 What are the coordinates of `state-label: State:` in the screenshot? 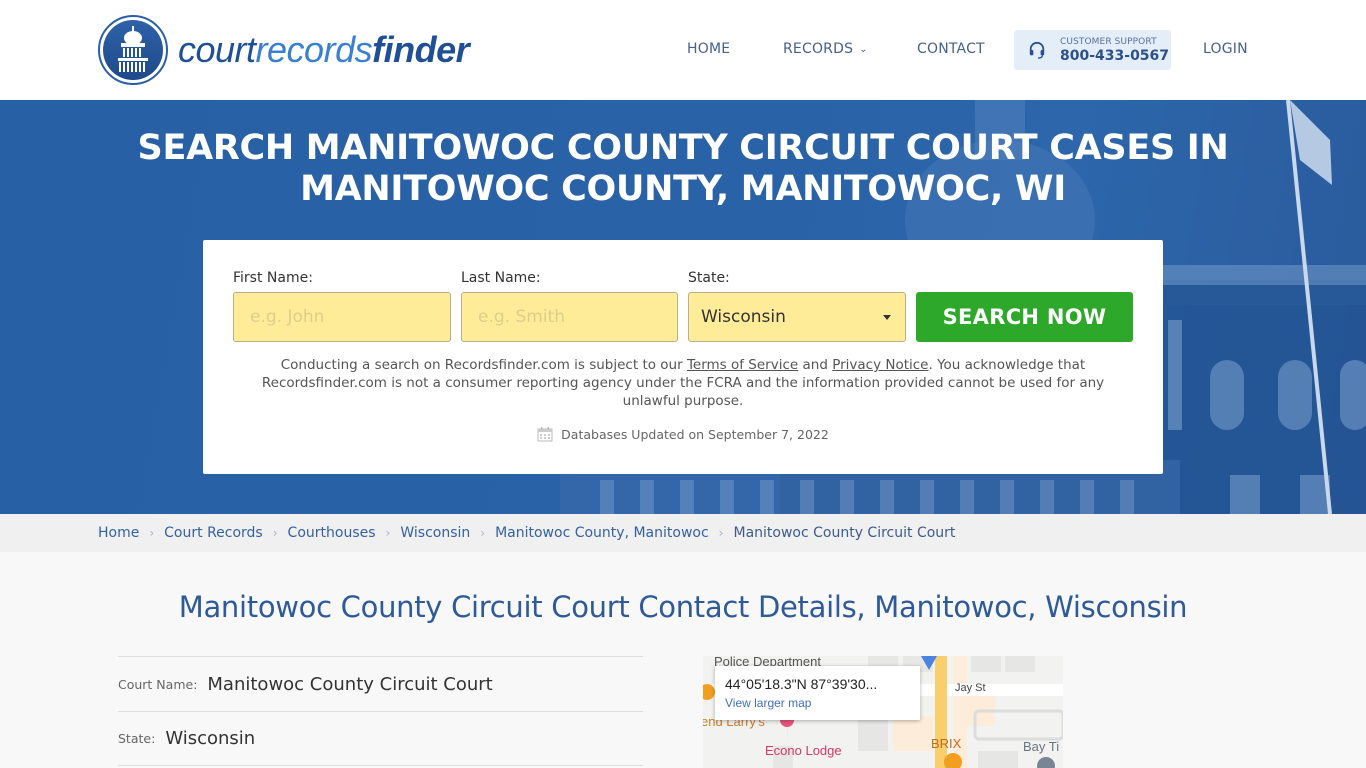 It's located at (709, 278).